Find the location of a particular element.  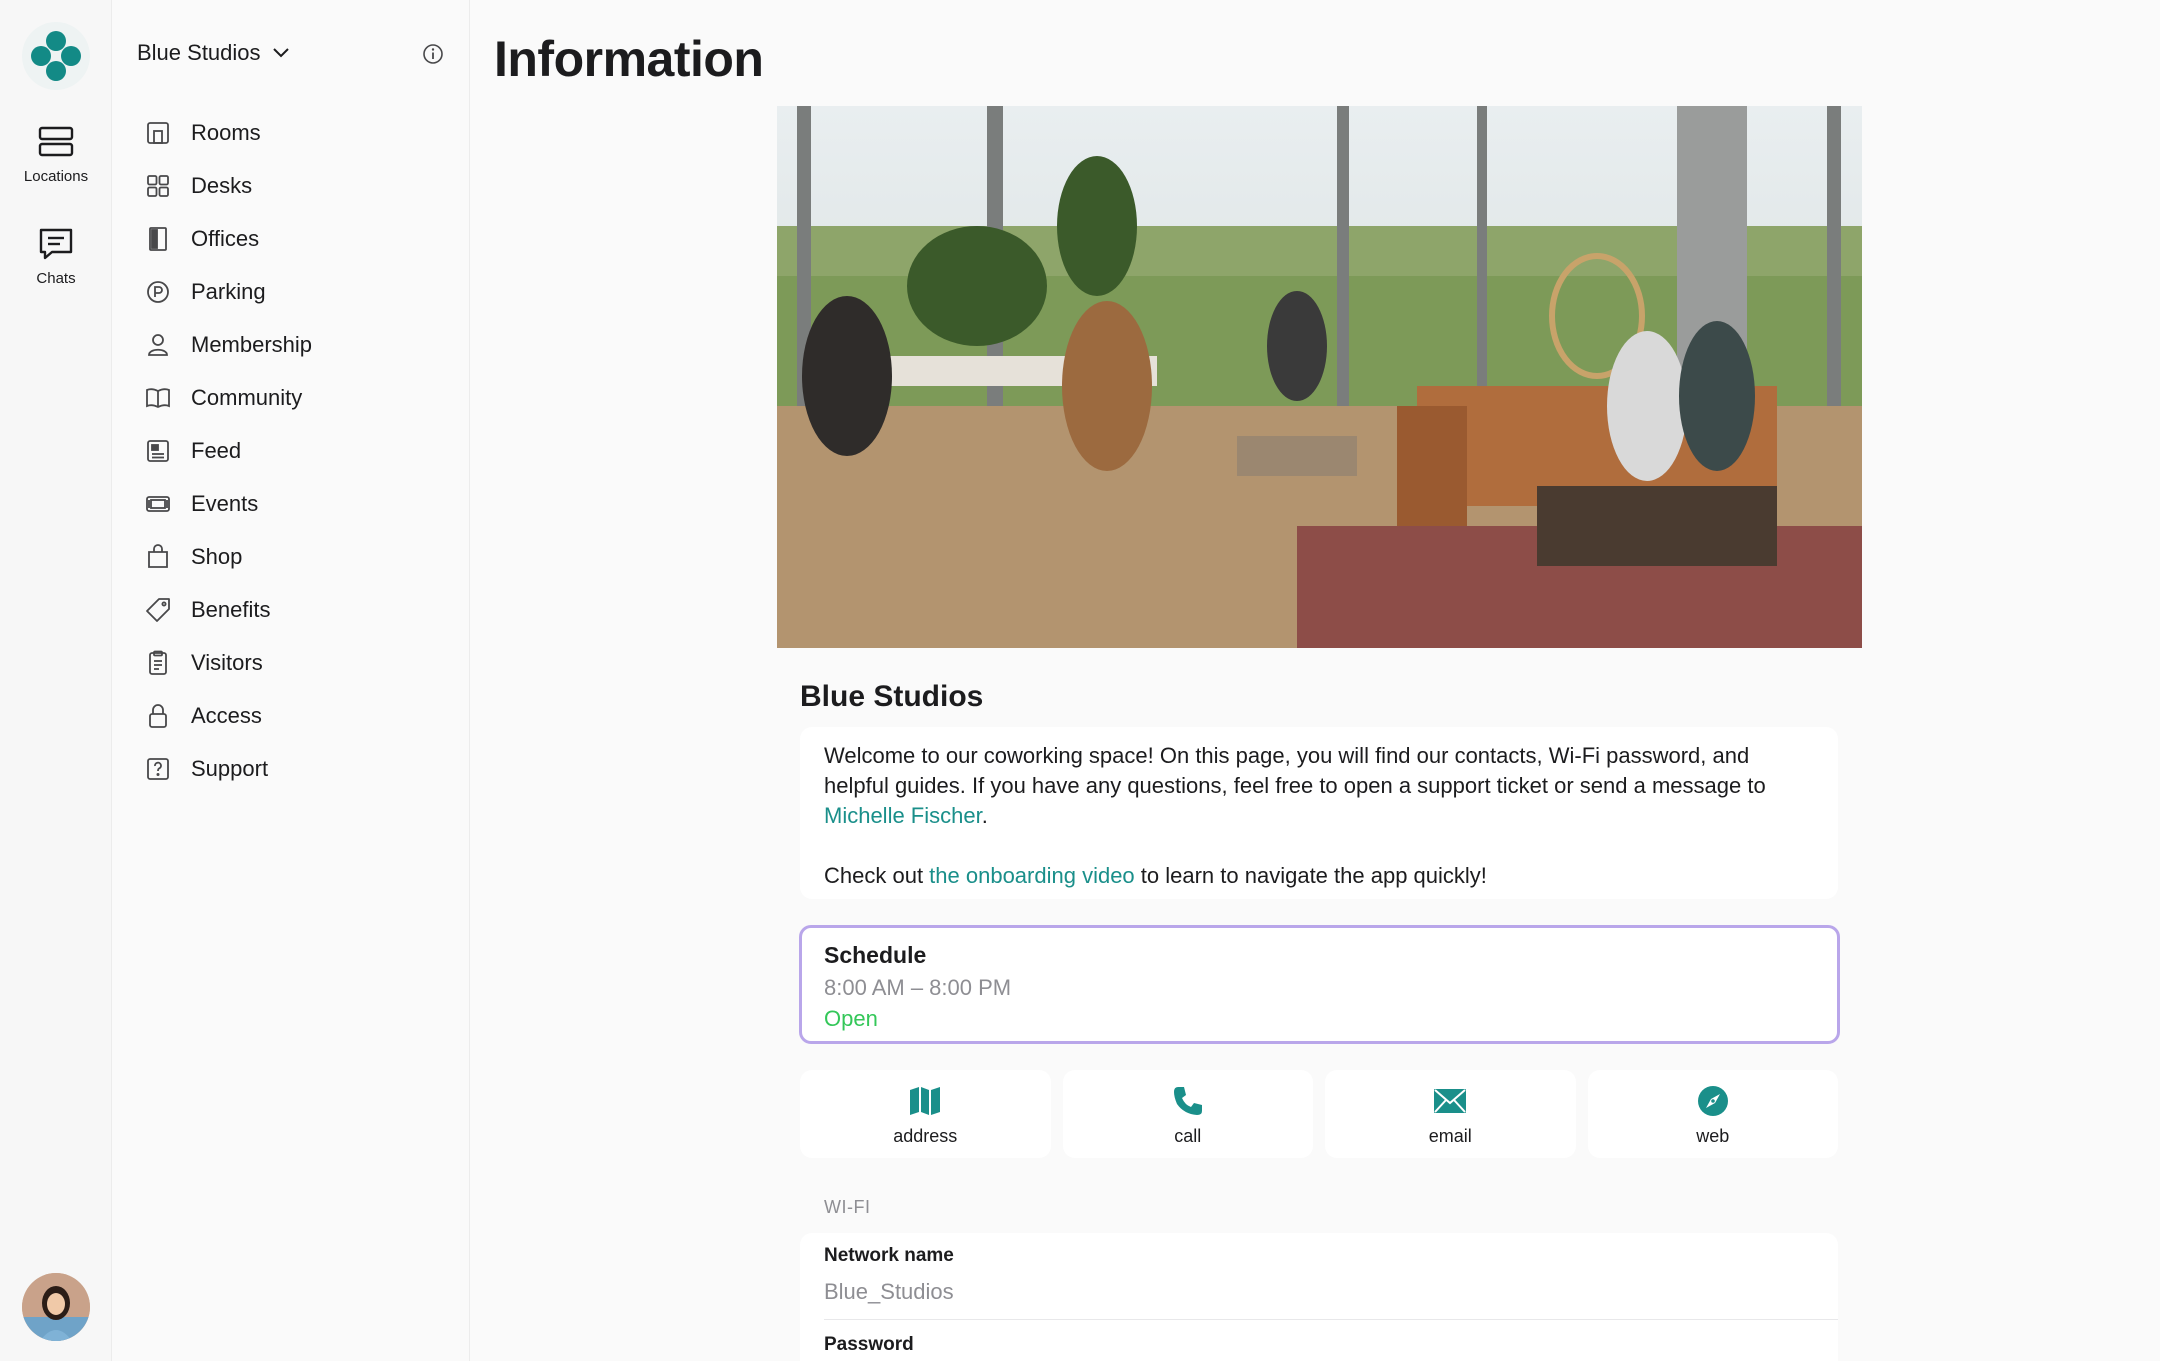

benefits-icon is located at coordinates (158, 609).